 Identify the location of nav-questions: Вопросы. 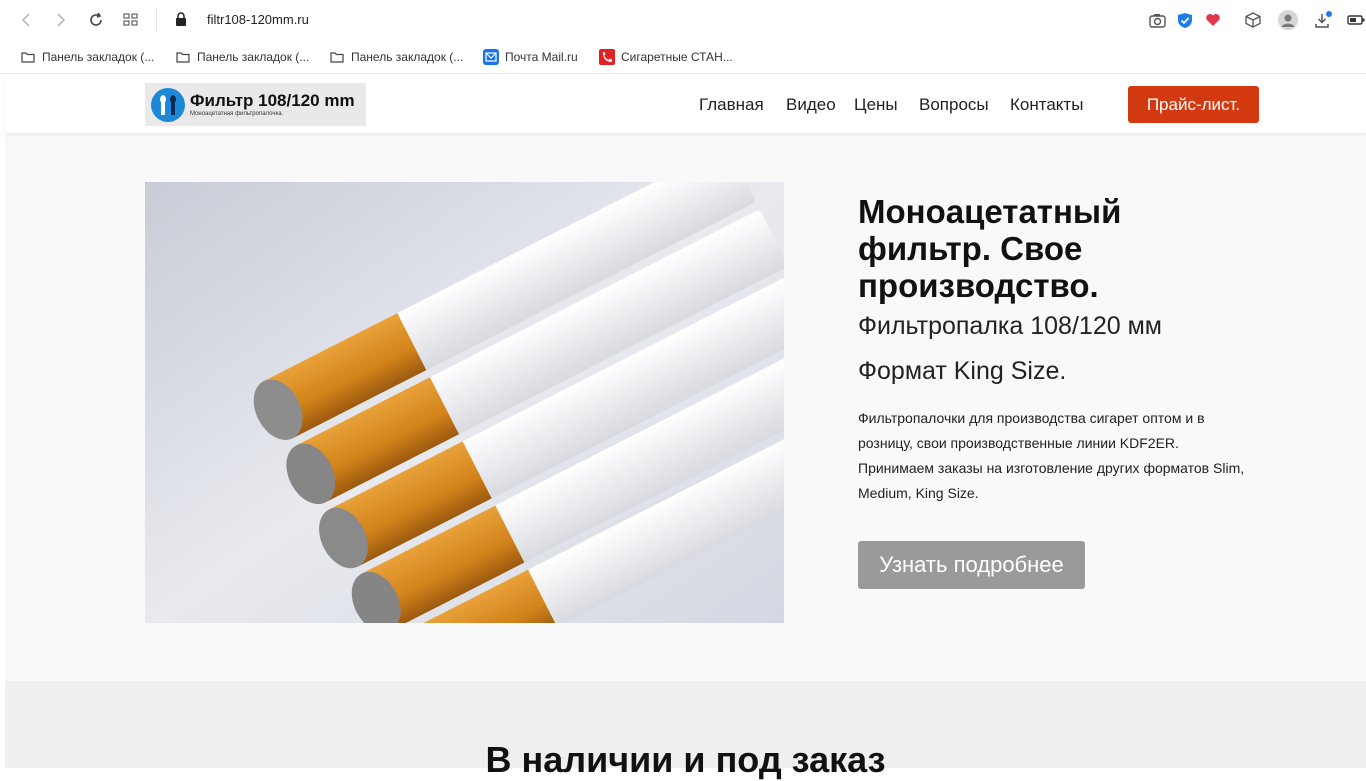
(954, 105).